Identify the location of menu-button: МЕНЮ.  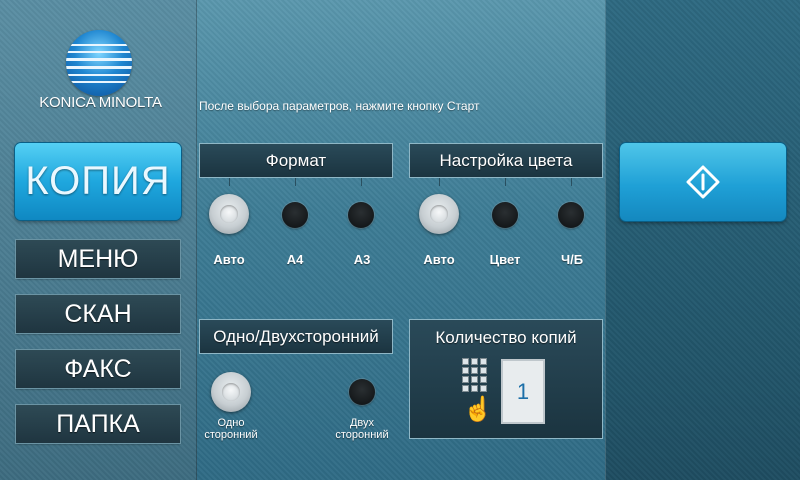
(98, 259).